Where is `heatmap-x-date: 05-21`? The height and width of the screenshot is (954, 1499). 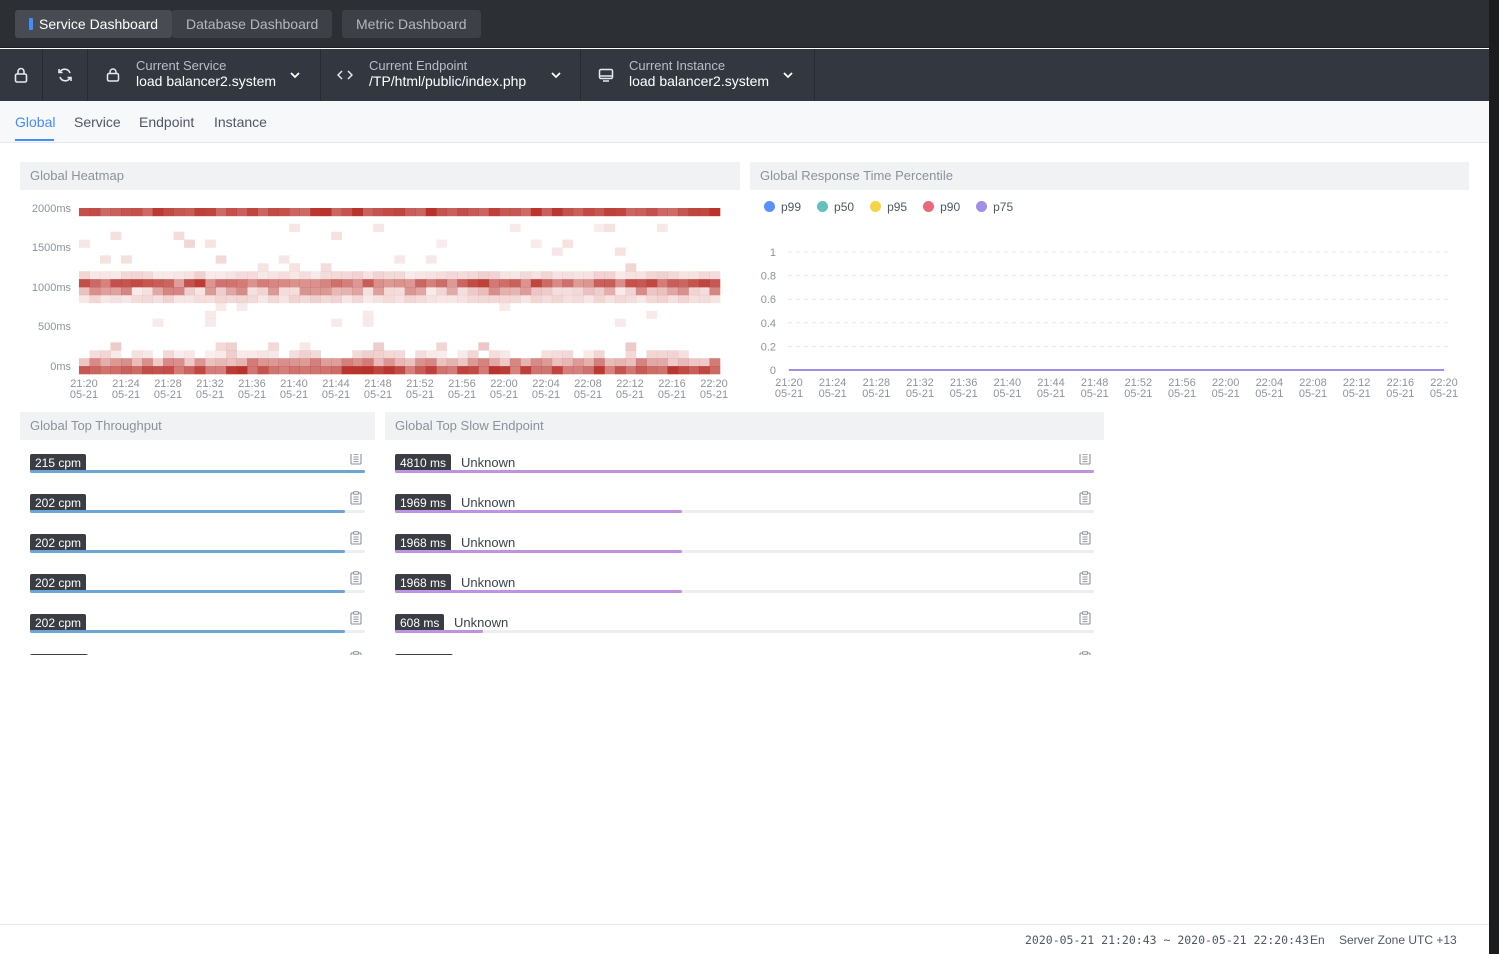 heatmap-x-date: 05-21 is located at coordinates (252, 395).